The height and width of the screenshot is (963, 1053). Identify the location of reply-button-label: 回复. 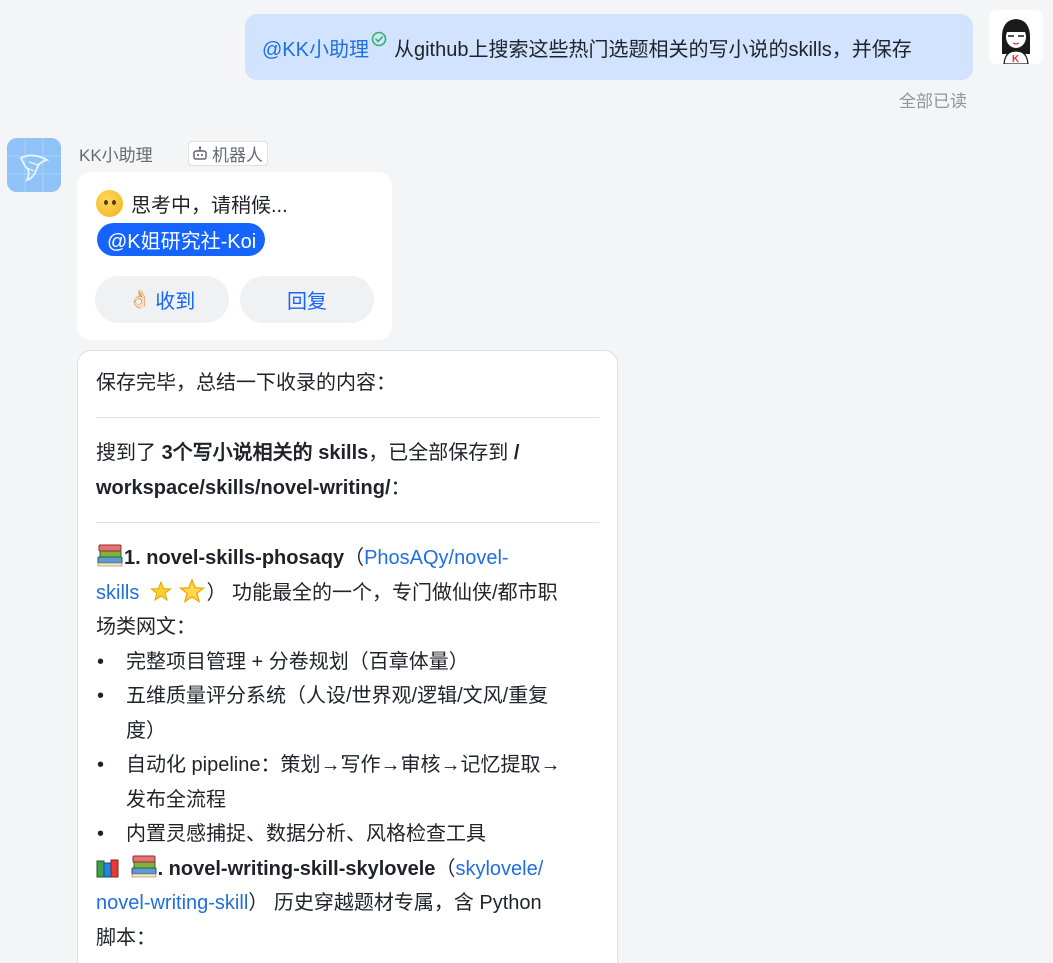
(307, 302).